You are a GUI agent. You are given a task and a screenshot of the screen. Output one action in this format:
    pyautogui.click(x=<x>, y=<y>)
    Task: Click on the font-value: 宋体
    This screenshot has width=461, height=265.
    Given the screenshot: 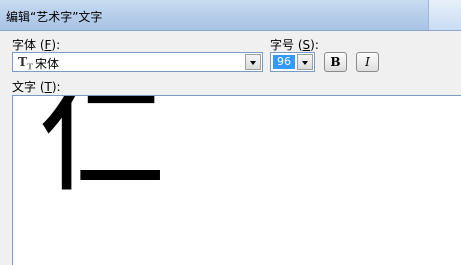 What is the action you would take?
    pyautogui.click(x=47, y=64)
    